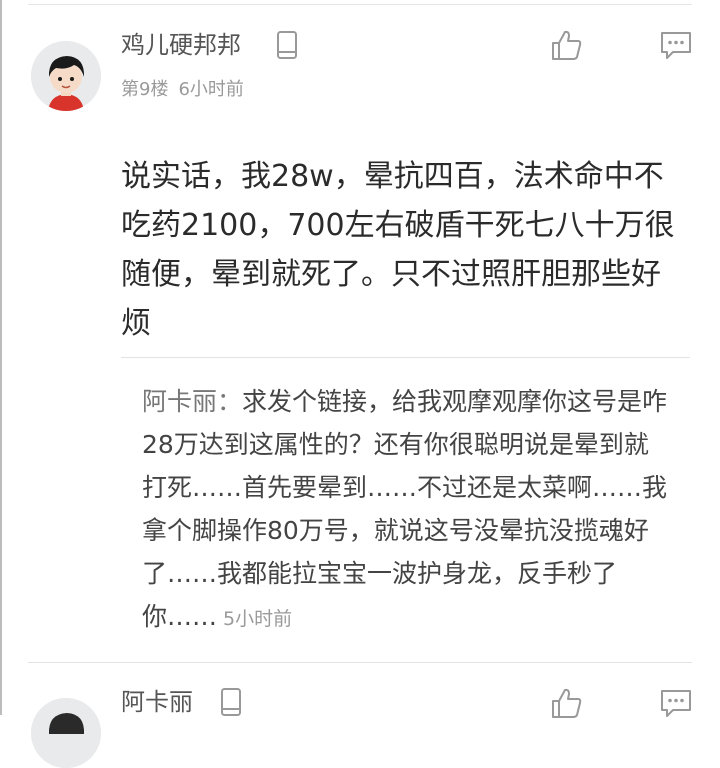 This screenshot has width=720, height=768. What do you see at coordinates (157, 702) in the screenshot?
I see `next-comment-username: 阿卡丽` at bounding box center [157, 702].